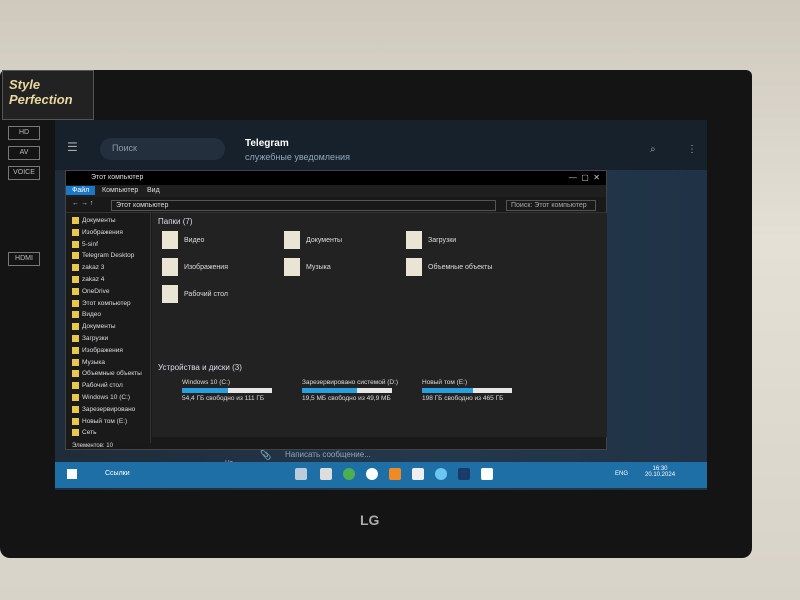 The image size is (800, 600). What do you see at coordinates (24, 173) in the screenshot?
I see `badge: VOICE` at bounding box center [24, 173].